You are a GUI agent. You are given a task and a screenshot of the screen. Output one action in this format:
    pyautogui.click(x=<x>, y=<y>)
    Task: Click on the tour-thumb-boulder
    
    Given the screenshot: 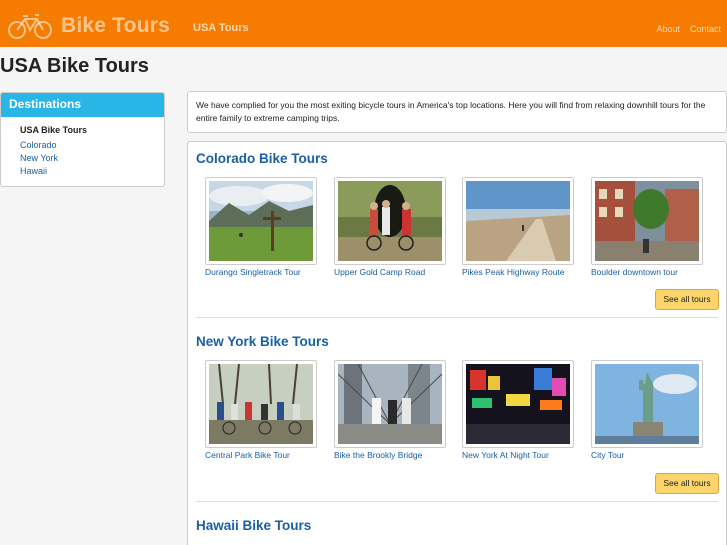 What is the action you would take?
    pyautogui.click(x=647, y=221)
    